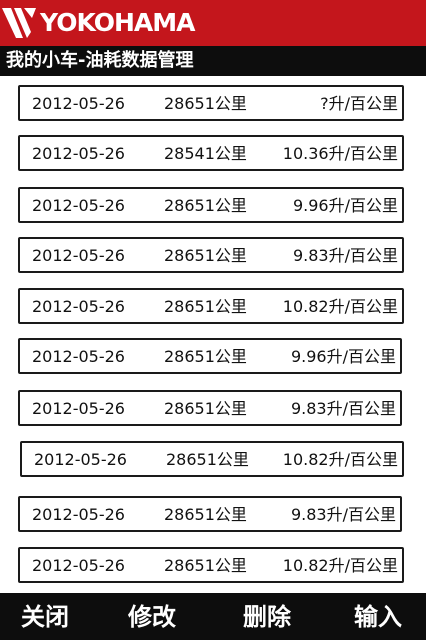  Describe the element at coordinates (117, 22) in the screenshot. I see `brand-name: YOKOHAMA` at that location.